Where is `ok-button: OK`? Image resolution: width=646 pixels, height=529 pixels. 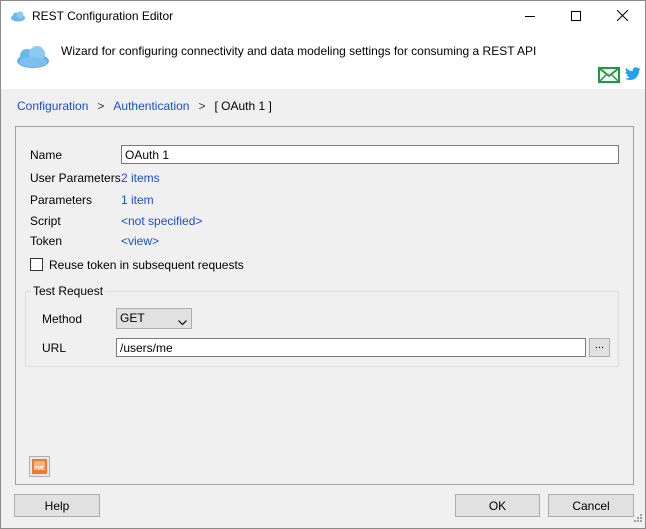
ok-button: OK is located at coordinates (497, 505).